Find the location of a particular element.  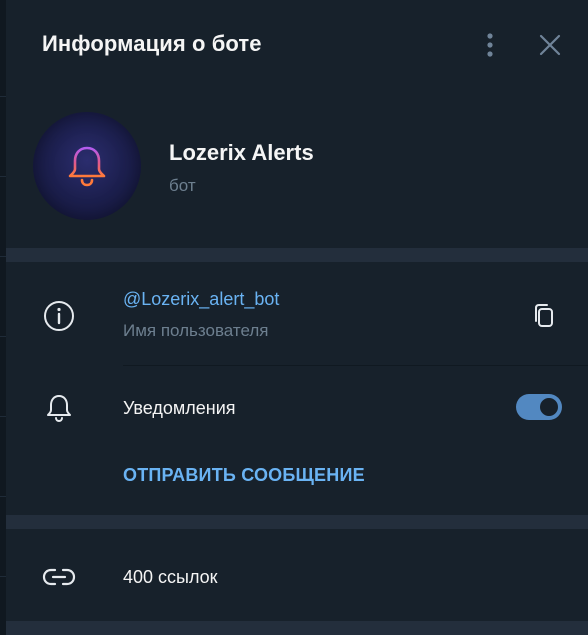

send-message-button: ОТПРАВИТЬ СООБЩЕНИЕ is located at coordinates (244, 475).